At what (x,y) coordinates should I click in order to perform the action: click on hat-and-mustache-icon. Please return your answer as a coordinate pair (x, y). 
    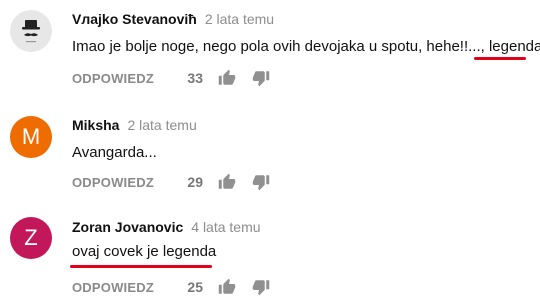
    Looking at the image, I should click on (31, 31).